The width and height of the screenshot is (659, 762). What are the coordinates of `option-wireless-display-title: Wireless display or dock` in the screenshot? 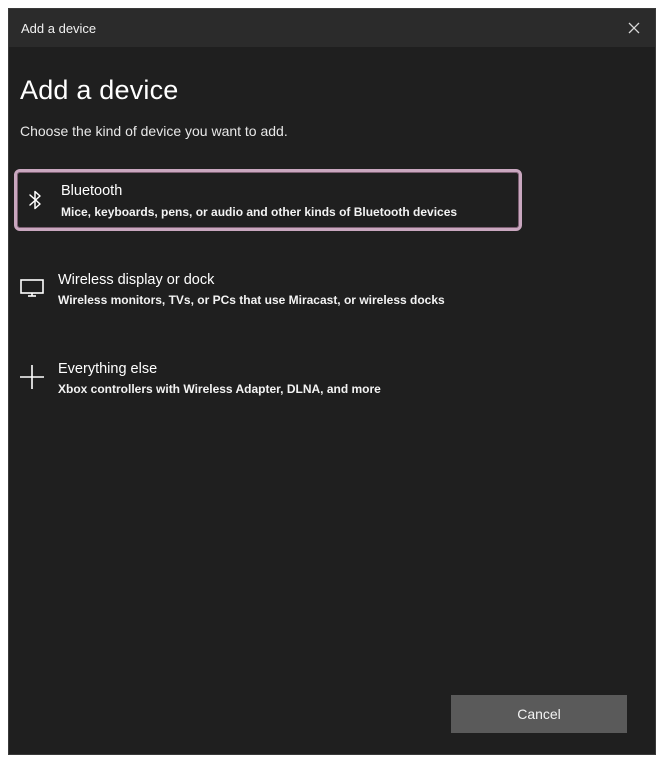 It's located at (136, 280).